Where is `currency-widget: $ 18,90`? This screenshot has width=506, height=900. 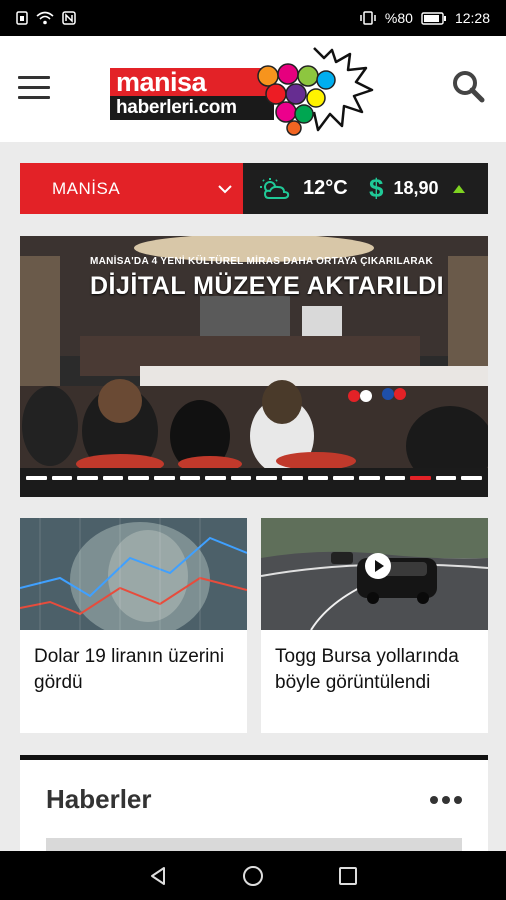 currency-widget: $ 18,90 is located at coordinates (414, 188).